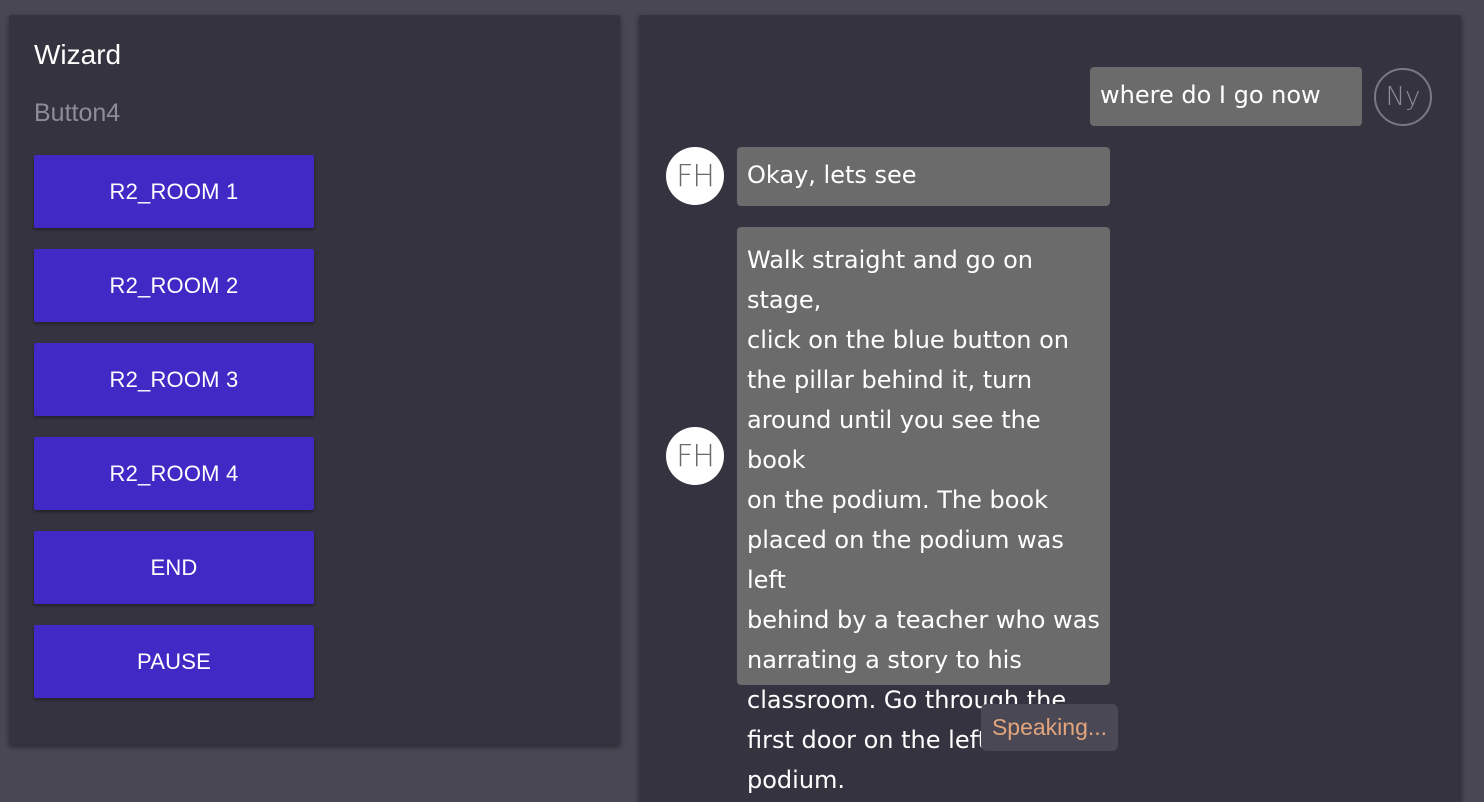 Image resolution: width=1484 pixels, height=802 pixels. Describe the element at coordinates (174, 379) in the screenshot. I see `r2-room-3-button: R2_ROOM 3` at that location.